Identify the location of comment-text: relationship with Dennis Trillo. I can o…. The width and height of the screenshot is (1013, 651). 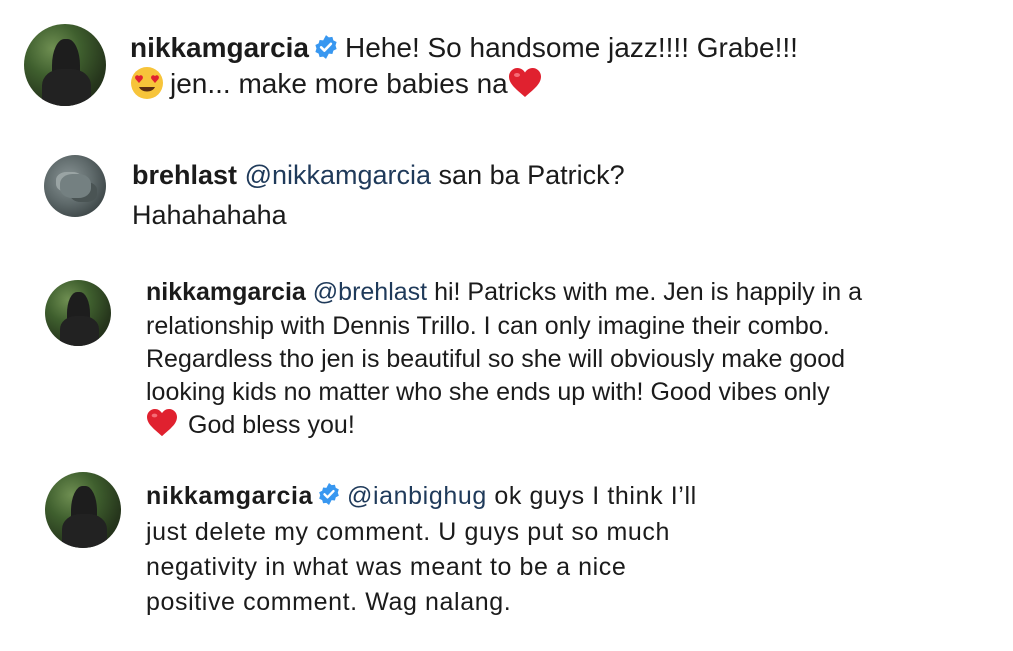
(488, 326).